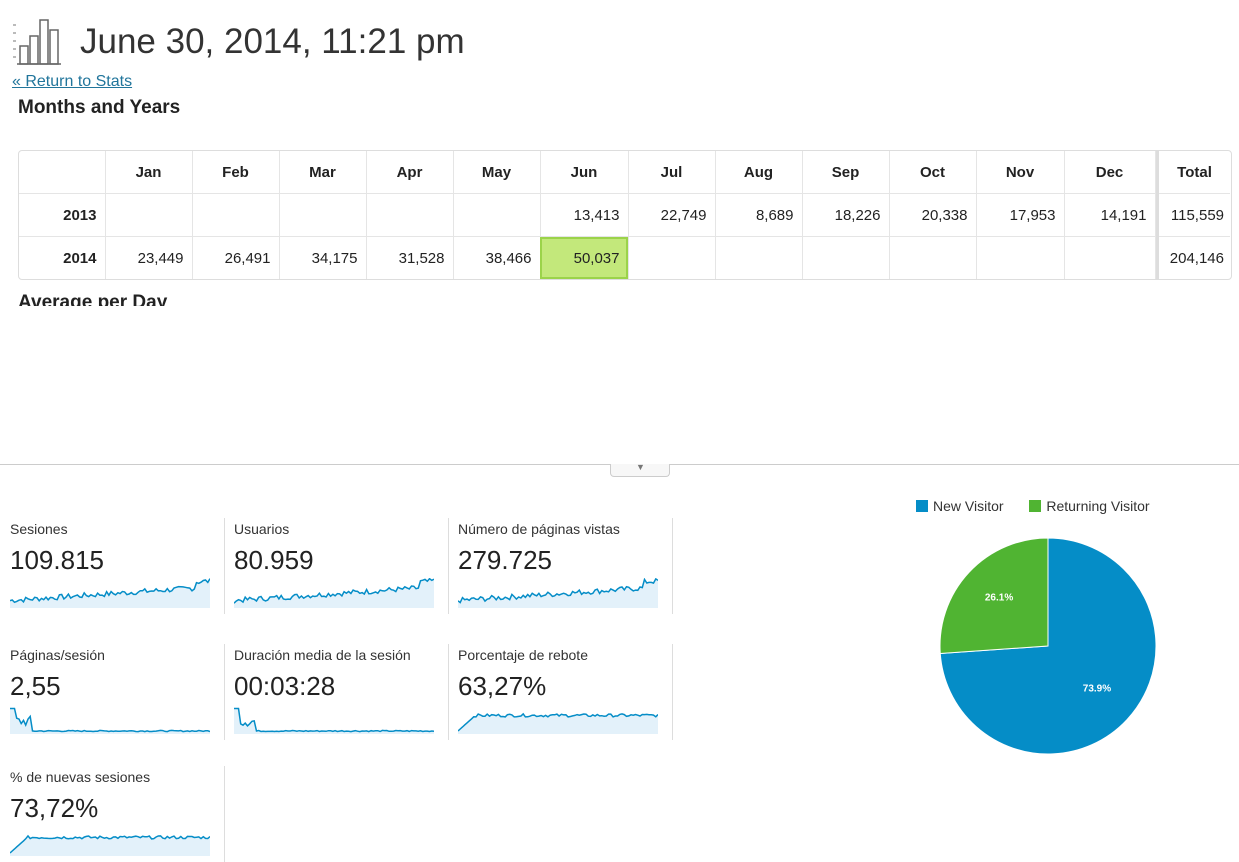 The image size is (1239, 862). I want to click on col-header: Nov, so click(1020, 172).